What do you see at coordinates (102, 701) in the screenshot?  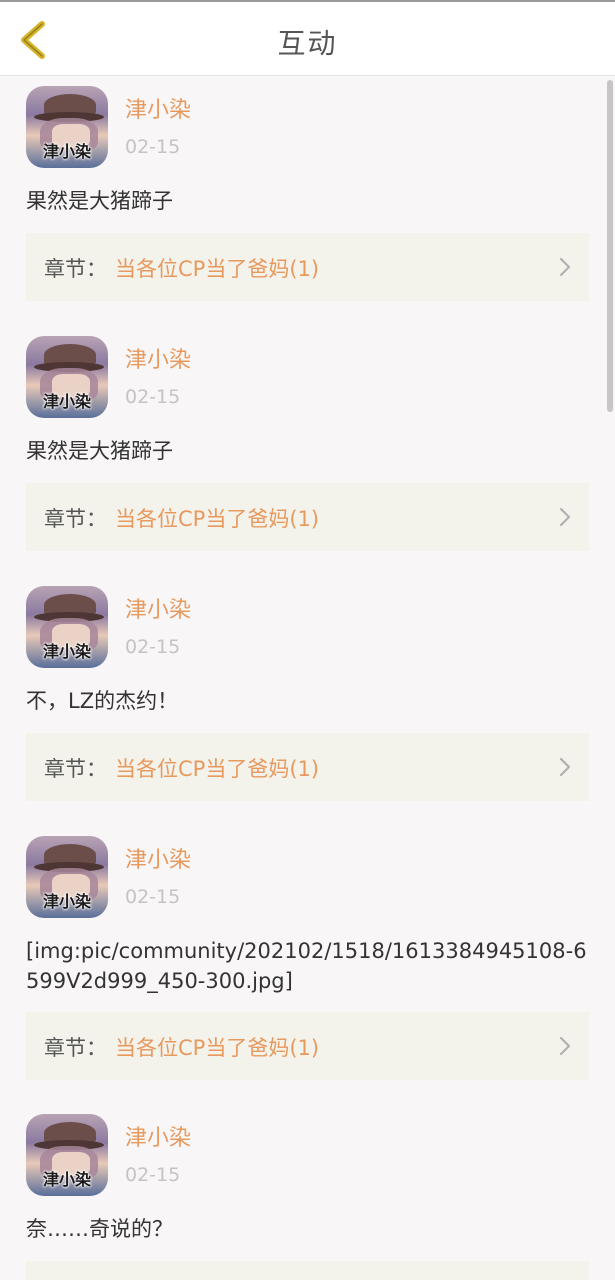 I see `comment-text: 不，LZ的杰约！` at bounding box center [102, 701].